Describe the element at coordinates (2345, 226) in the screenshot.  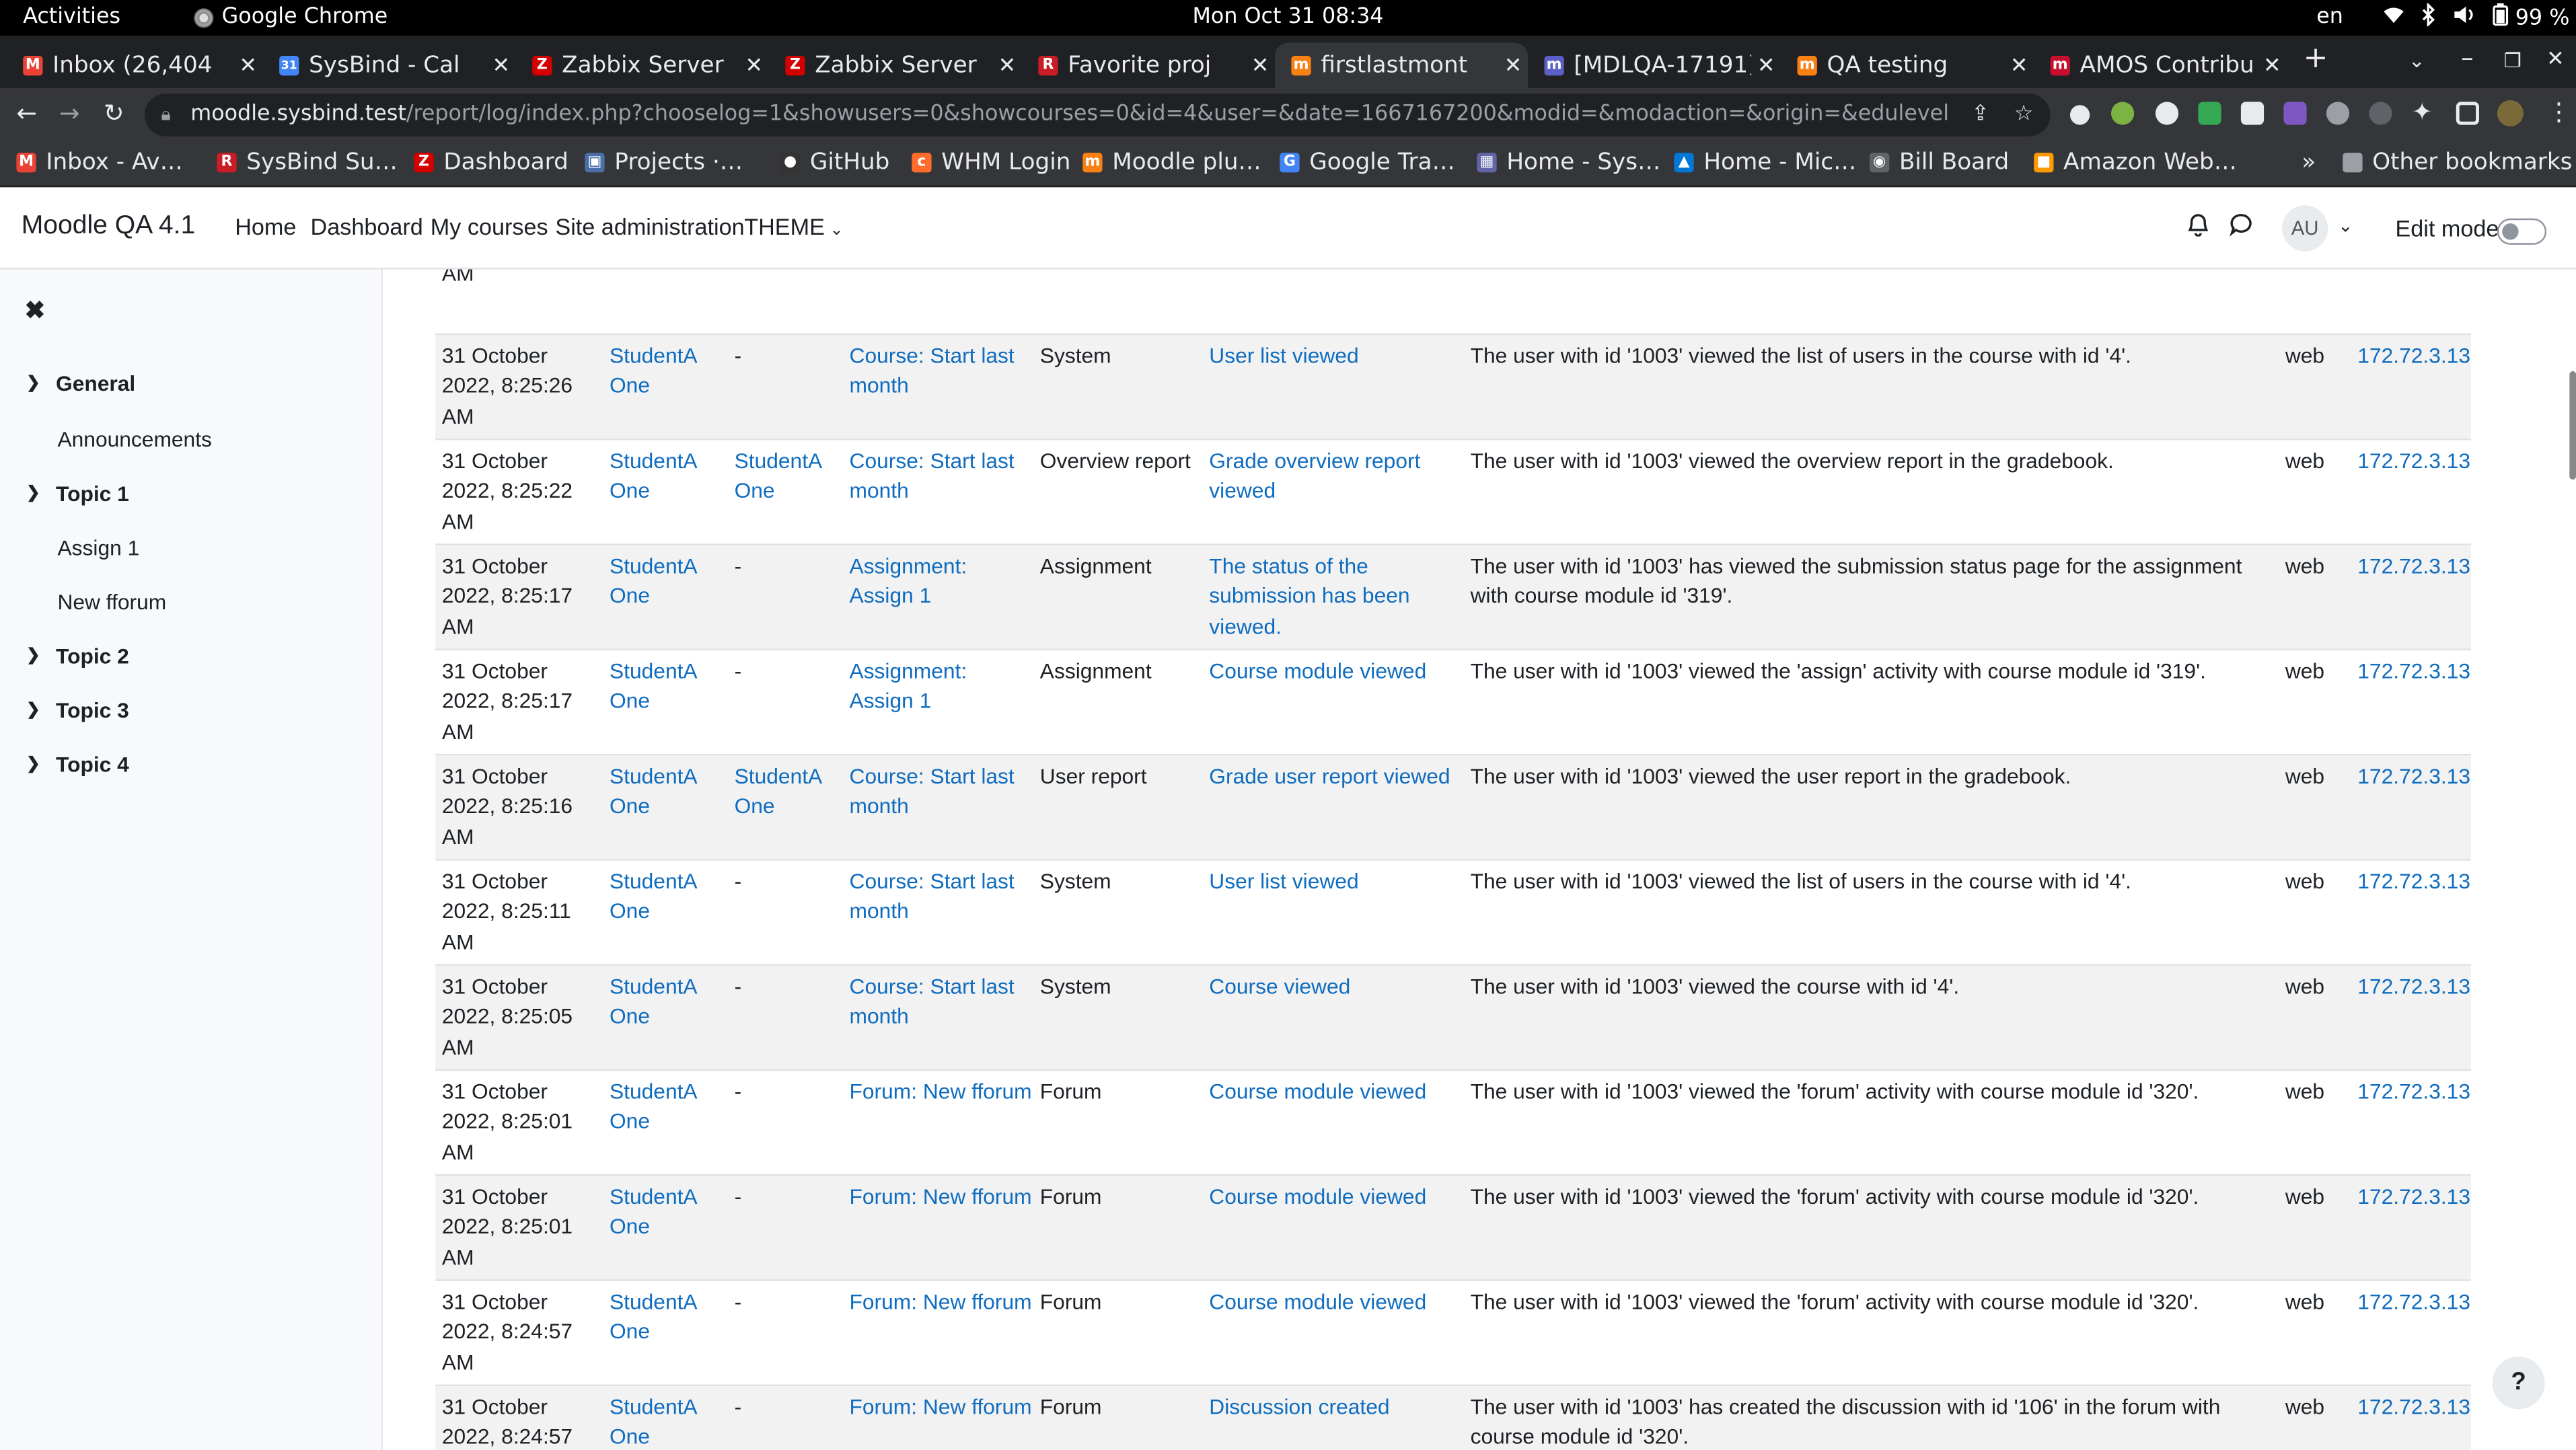
I see `user-menu-chevron-icon: ⌄` at that location.